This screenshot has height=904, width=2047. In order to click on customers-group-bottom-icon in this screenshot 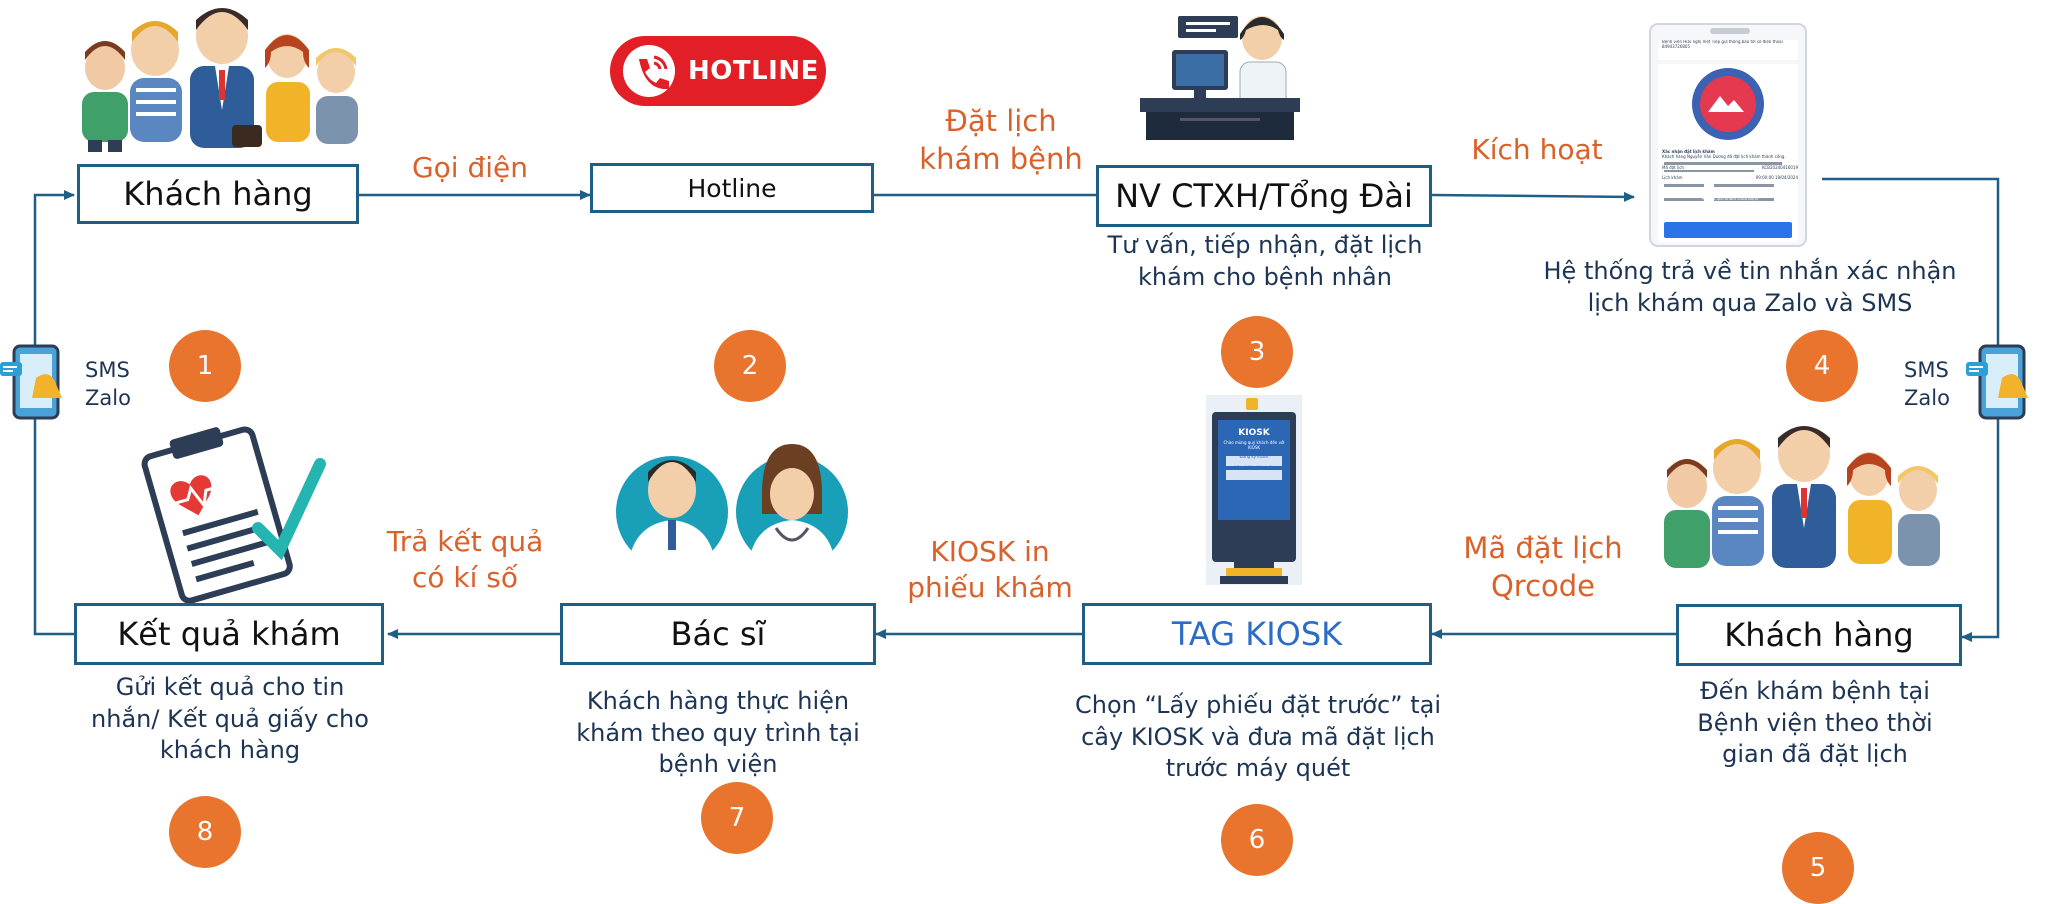, I will do `click(1802, 497)`.